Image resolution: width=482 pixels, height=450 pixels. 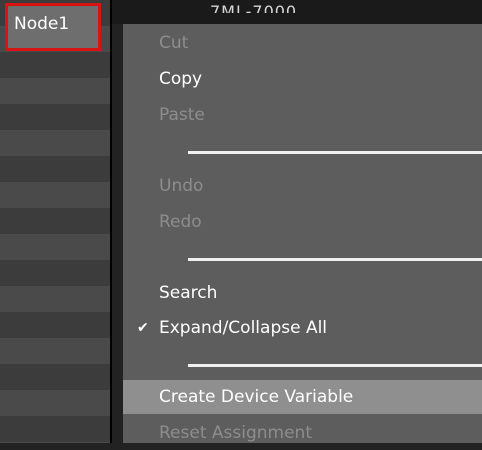 What do you see at coordinates (302, 186) in the screenshot?
I see `menu-item-undo: Undo` at bounding box center [302, 186].